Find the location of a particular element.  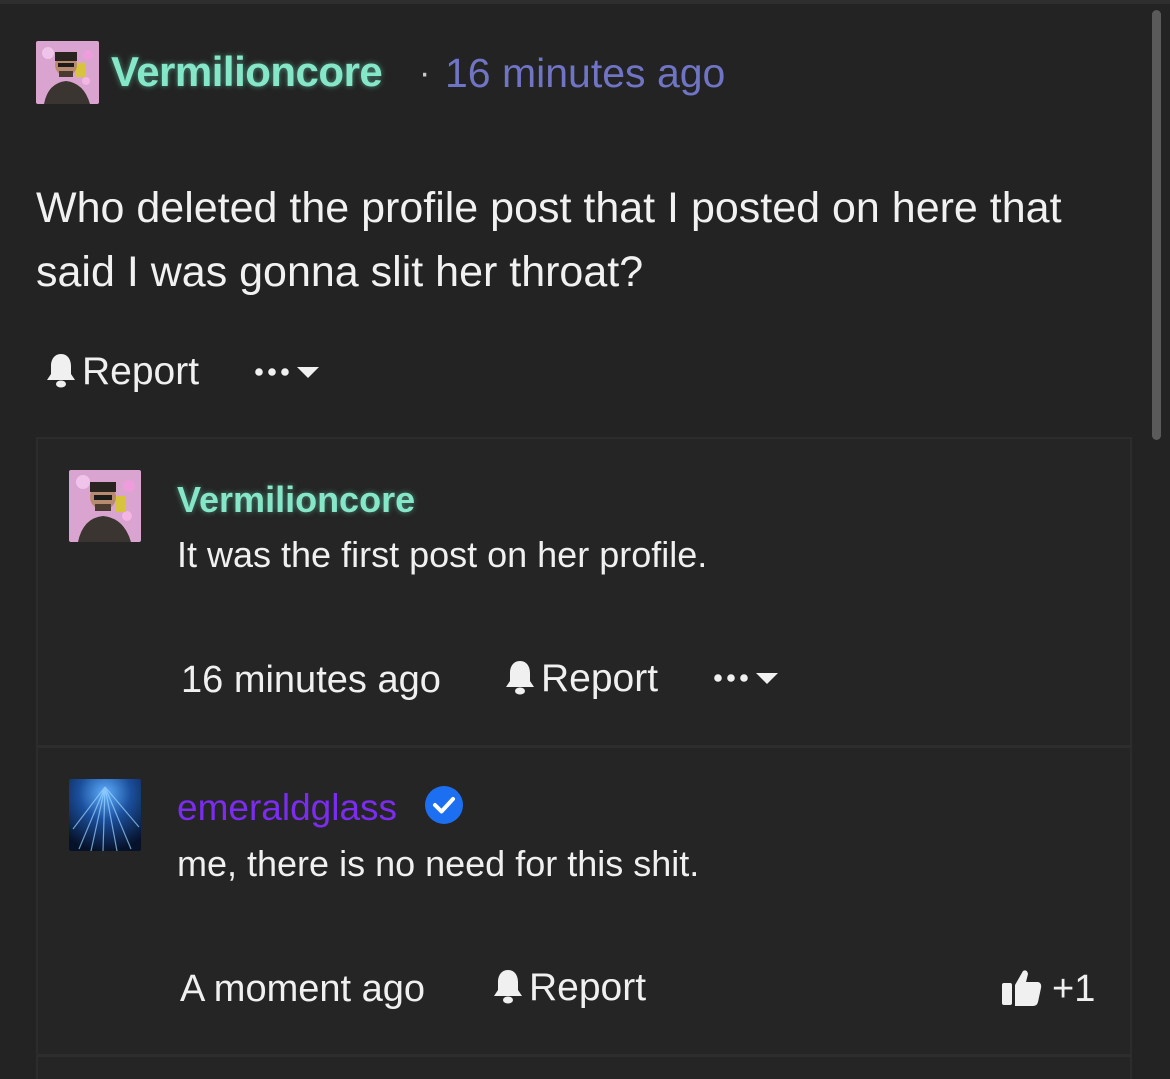

post-more-menu is located at coordinates (288, 374).